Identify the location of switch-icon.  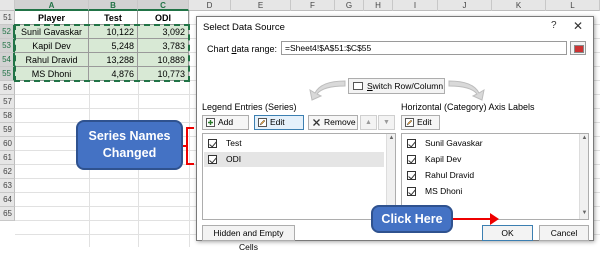
(358, 86).